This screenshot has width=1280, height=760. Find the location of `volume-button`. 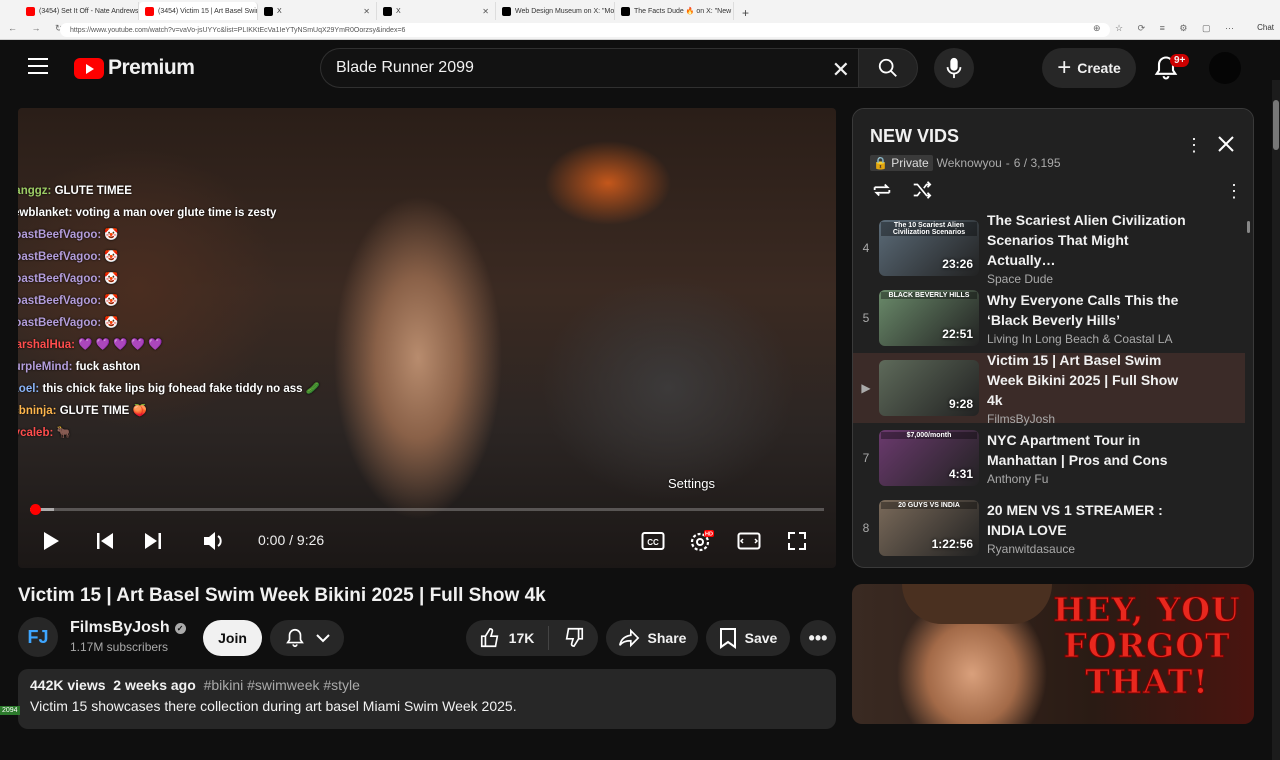

volume-button is located at coordinates (214, 541).